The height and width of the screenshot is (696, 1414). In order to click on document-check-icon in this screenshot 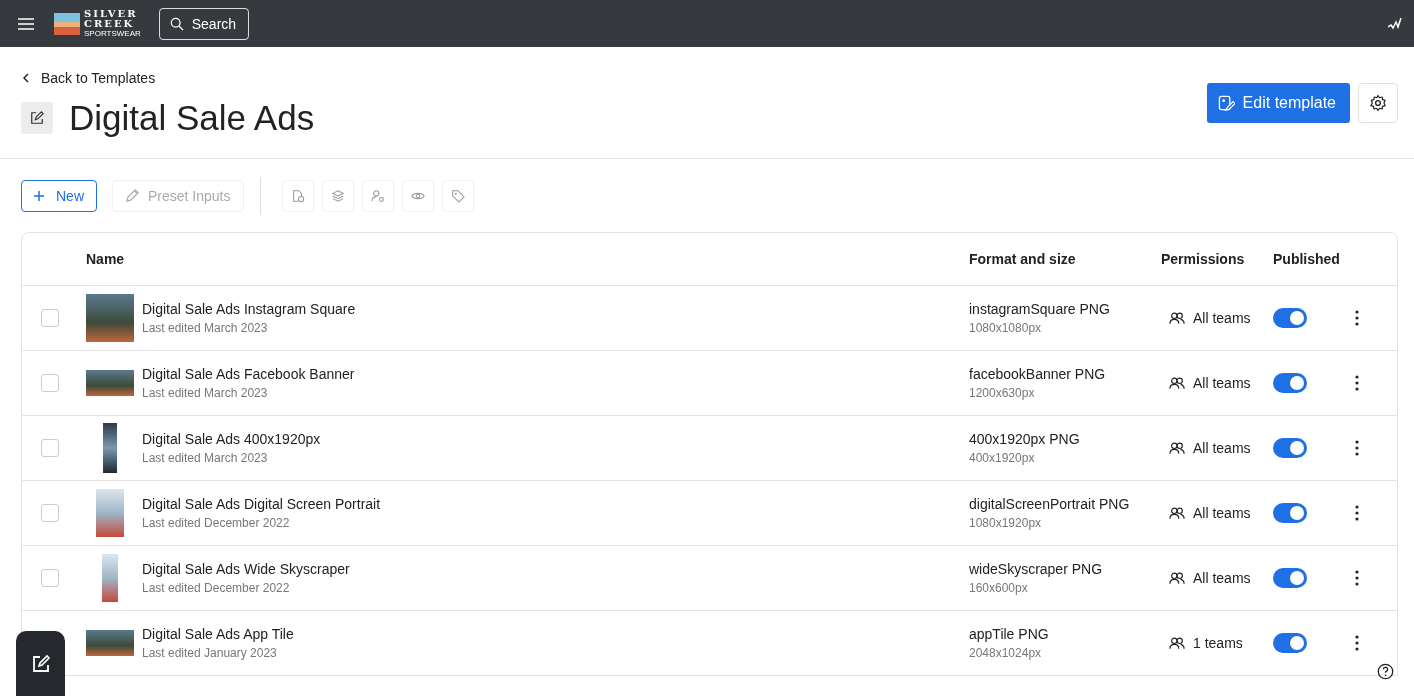, I will do `click(297, 195)`.